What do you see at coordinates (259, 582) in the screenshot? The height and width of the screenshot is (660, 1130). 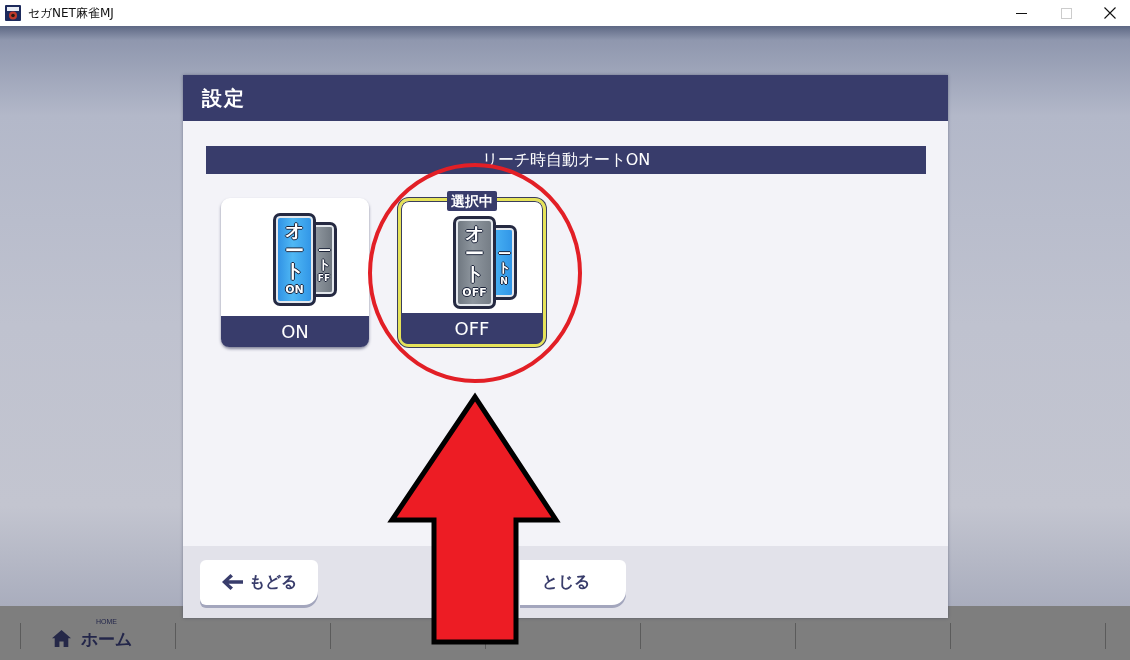 I see `back-button: もどる` at bounding box center [259, 582].